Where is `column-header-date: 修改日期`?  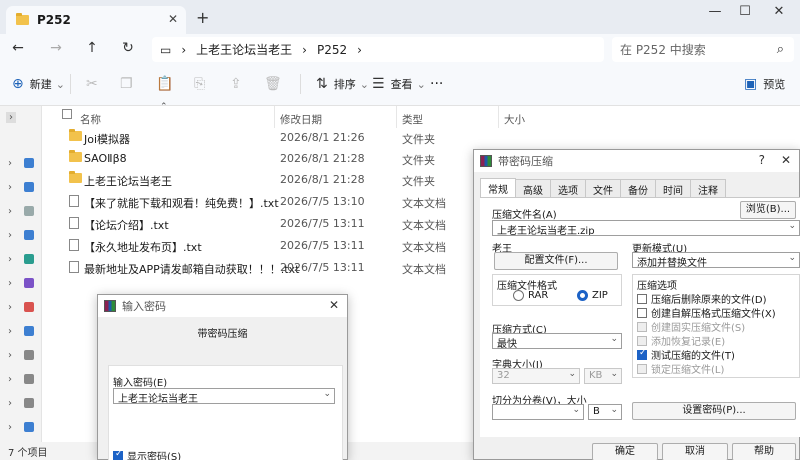 column-header-date: 修改日期 is located at coordinates (301, 119).